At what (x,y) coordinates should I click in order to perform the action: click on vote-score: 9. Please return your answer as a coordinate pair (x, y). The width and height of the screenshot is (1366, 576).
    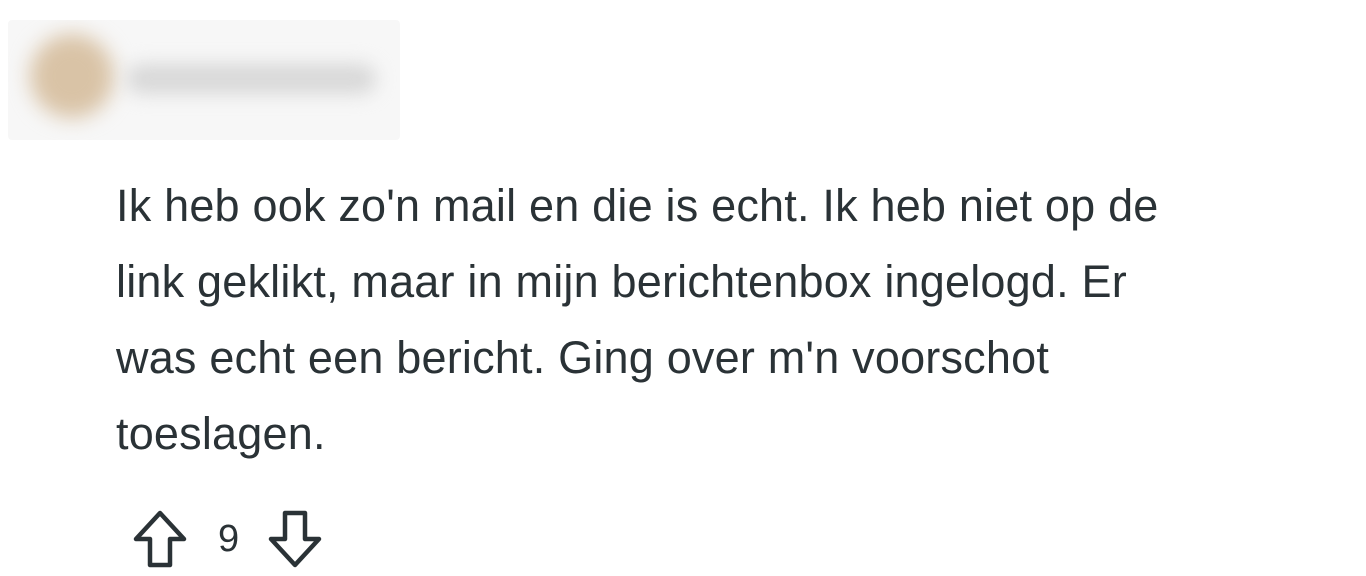
    Looking at the image, I should click on (229, 538).